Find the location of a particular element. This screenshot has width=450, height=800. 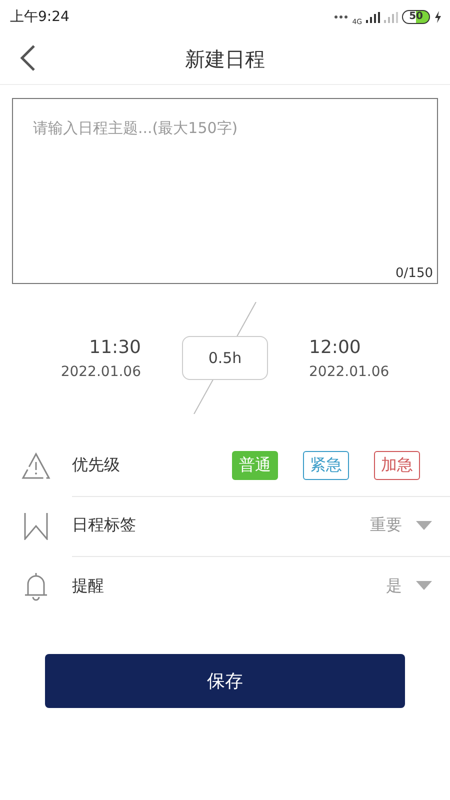

warning-icon is located at coordinates (36, 466).